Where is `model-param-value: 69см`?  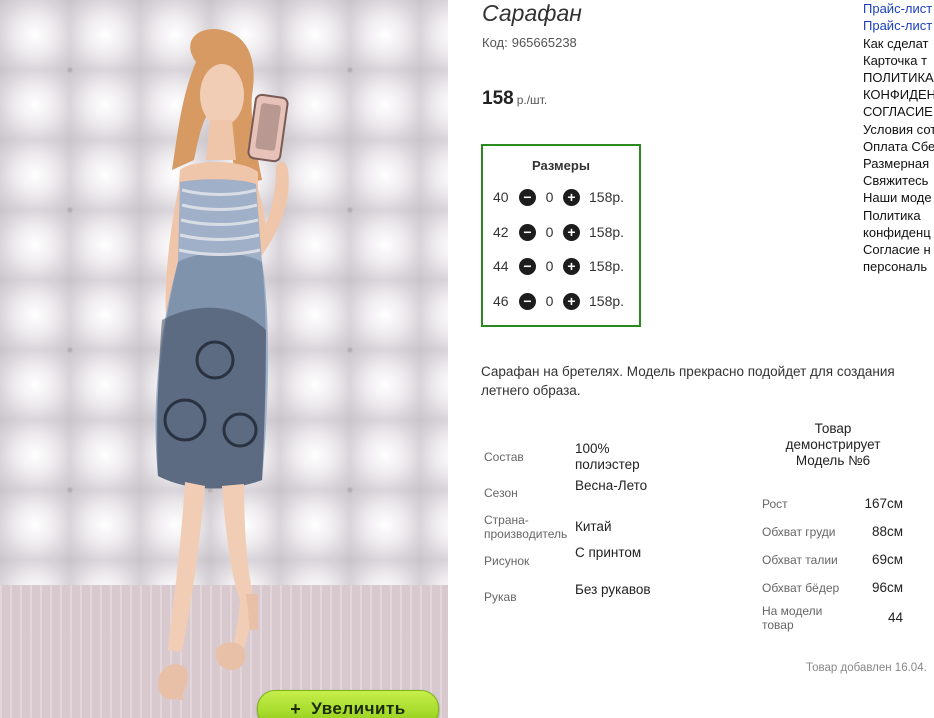 model-param-value: 69см is located at coordinates (887, 559).